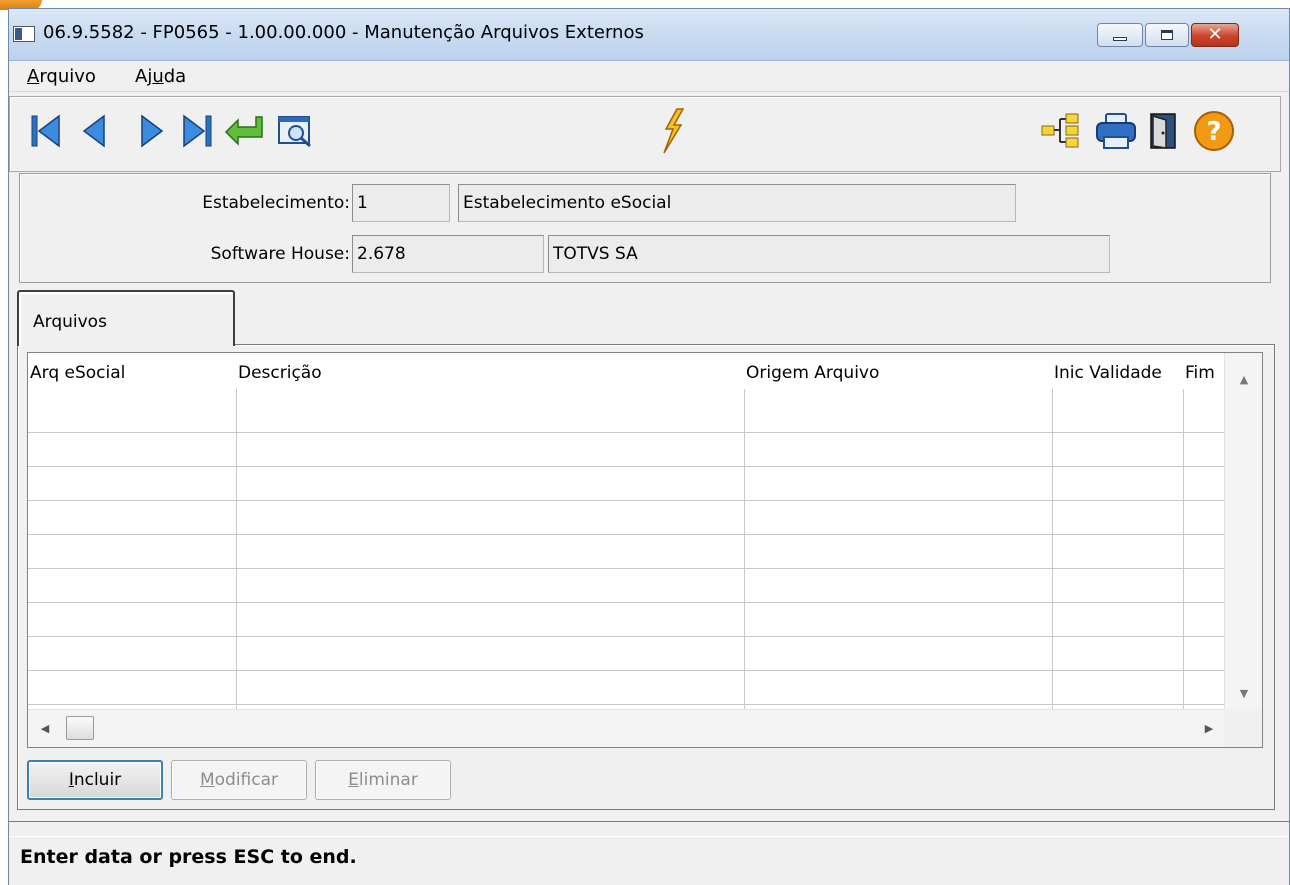 The image size is (1290, 885). Describe the element at coordinates (811, 373) in the screenshot. I see `column-header-origem-arquivo: Origem Arquivo` at that location.